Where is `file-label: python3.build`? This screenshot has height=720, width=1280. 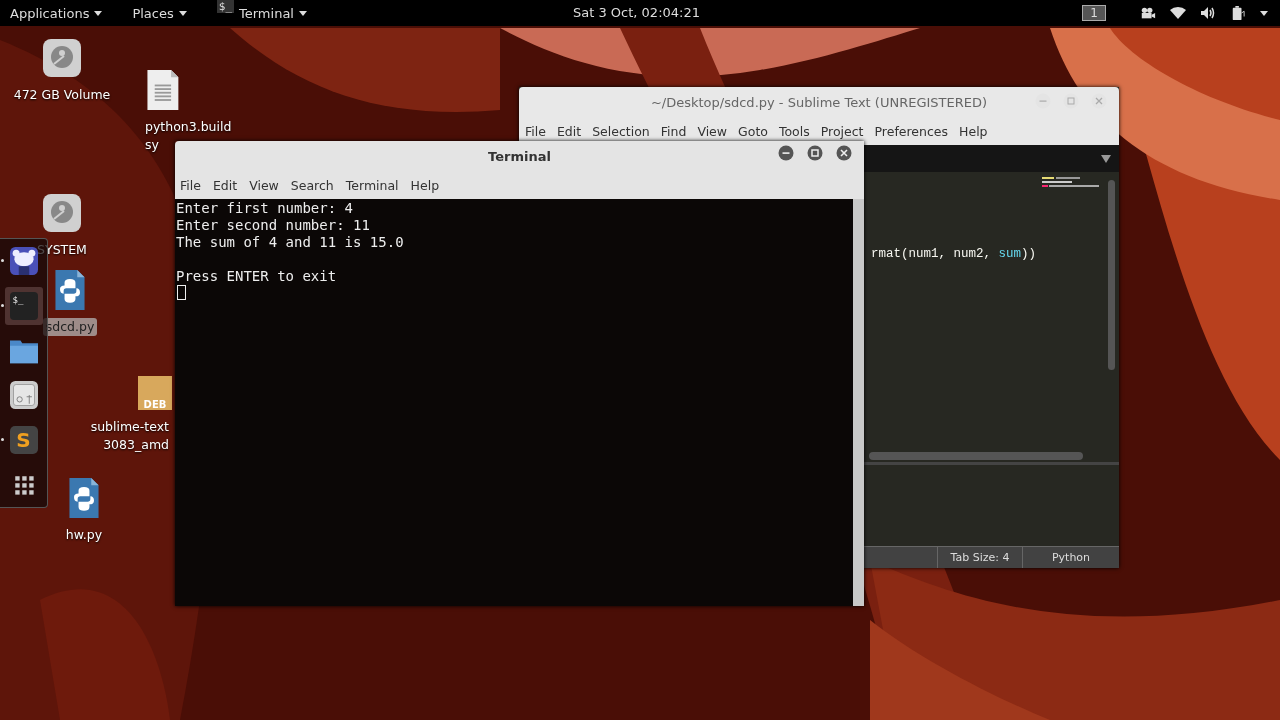
file-label: python3.build is located at coordinates (188, 127).